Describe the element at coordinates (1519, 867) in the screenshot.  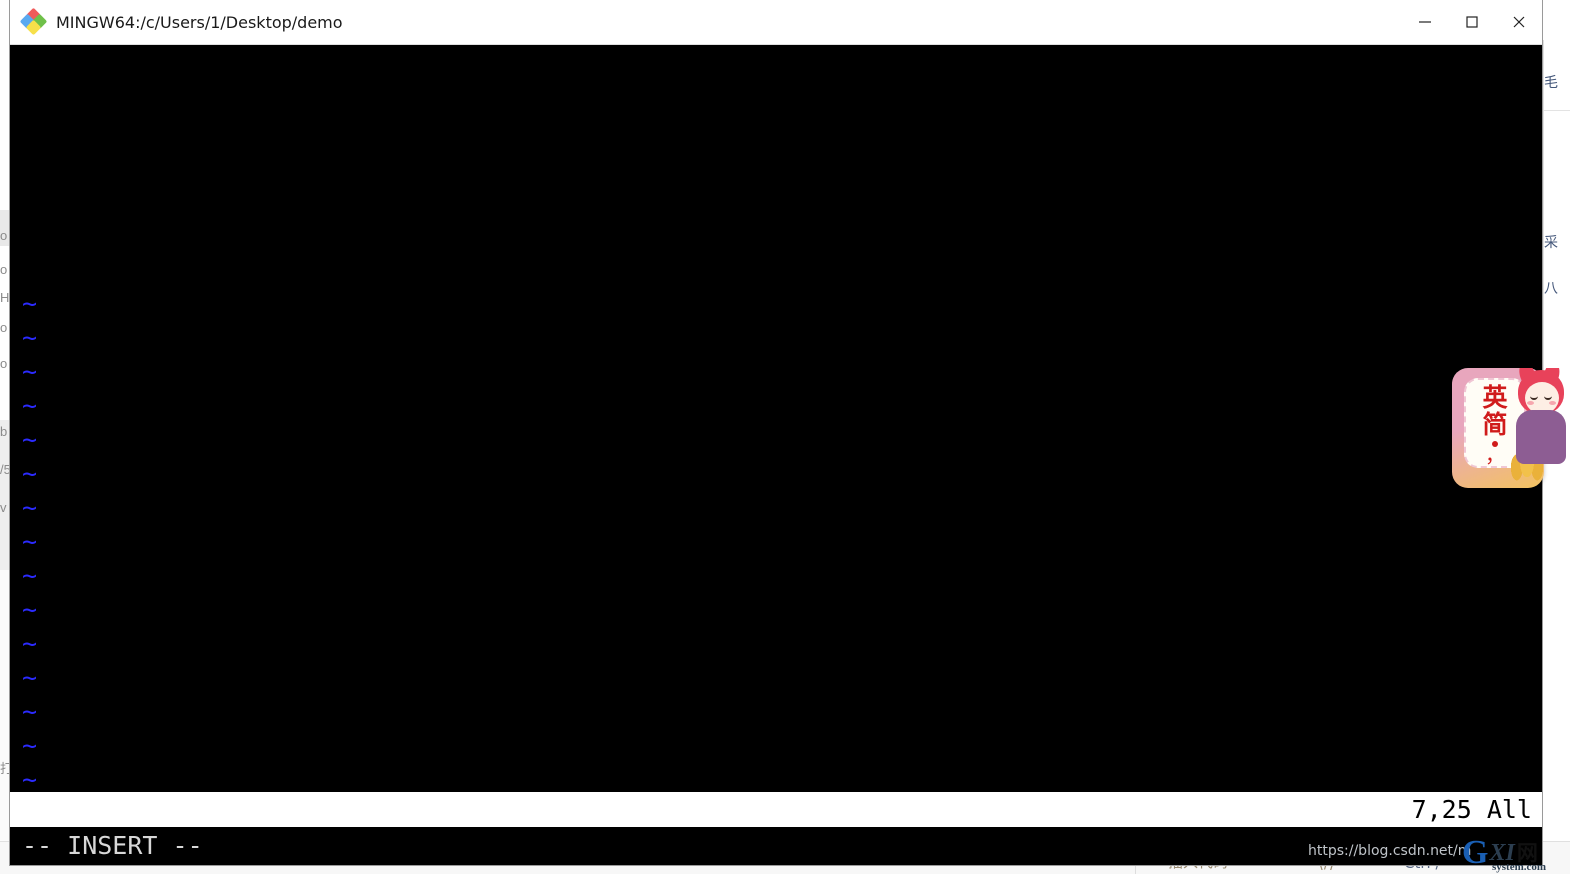
I see `gxi-logo-domain: system.com` at that location.